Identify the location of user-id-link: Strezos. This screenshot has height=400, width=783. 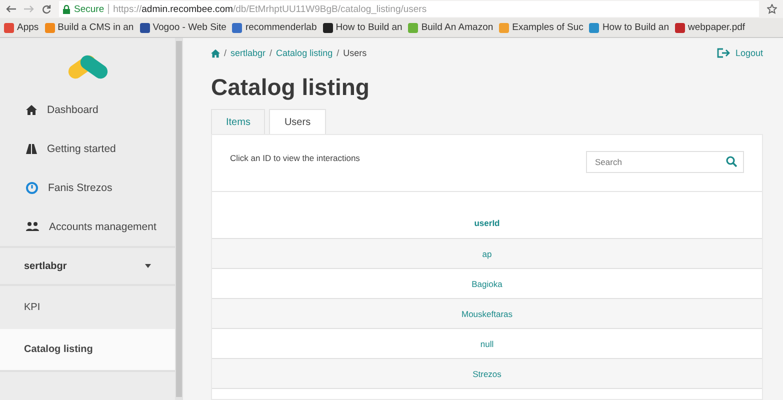
(487, 374).